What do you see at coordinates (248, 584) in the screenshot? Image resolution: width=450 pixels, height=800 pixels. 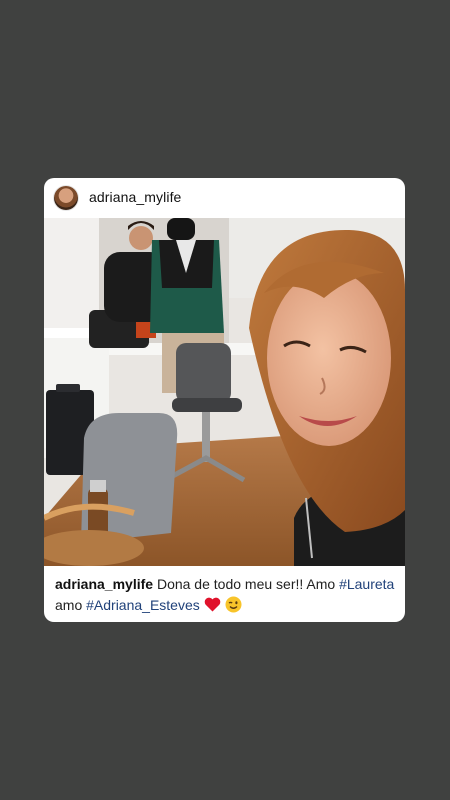 I see `caption-text-1: Dona de todo meu ser!! Amo` at bounding box center [248, 584].